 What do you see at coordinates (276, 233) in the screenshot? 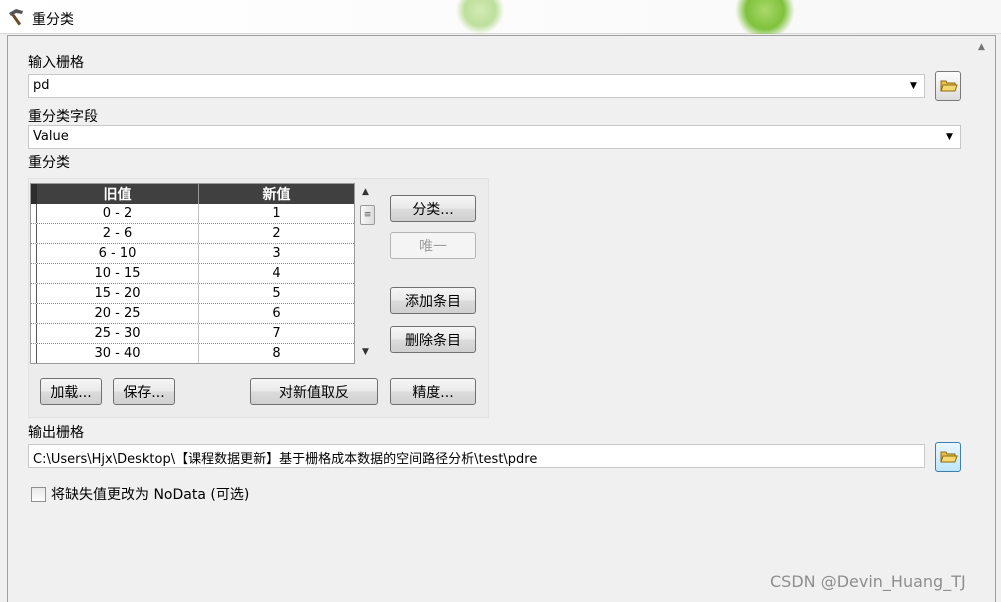
I see `new-value-cell: 2` at bounding box center [276, 233].